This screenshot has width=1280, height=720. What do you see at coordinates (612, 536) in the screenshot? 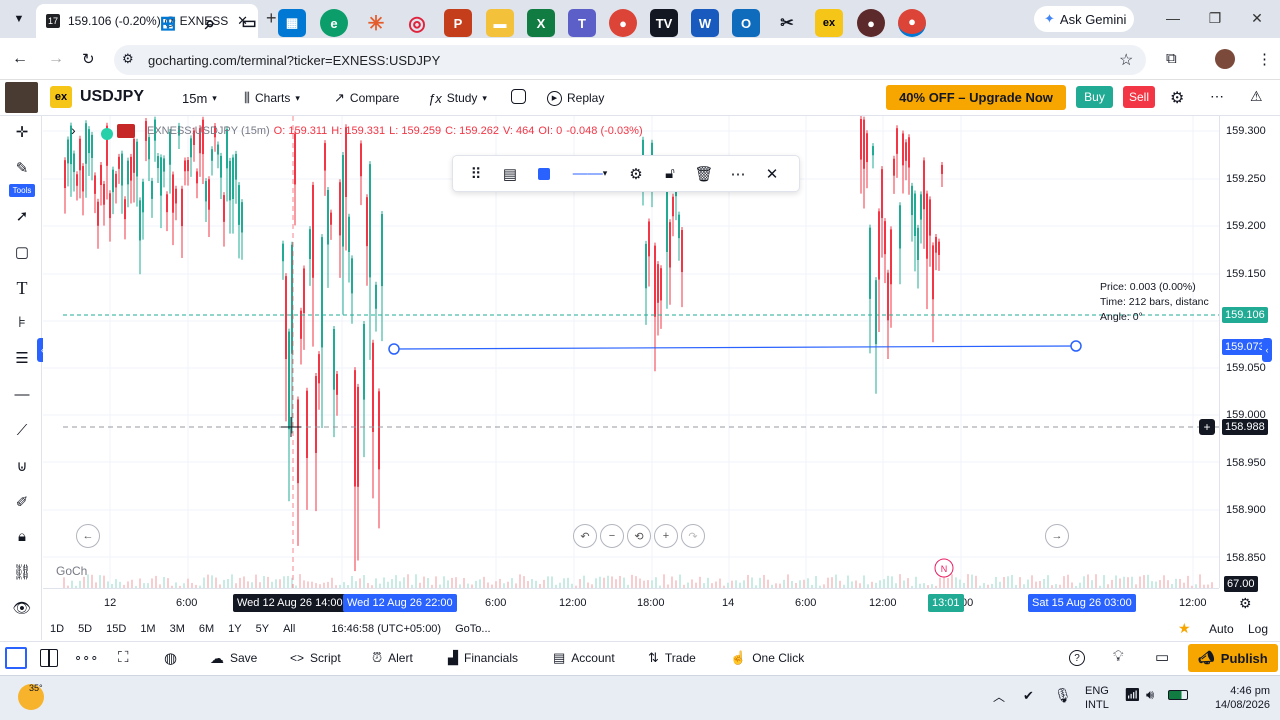
I see `zoom-out-button: −` at bounding box center [612, 536].